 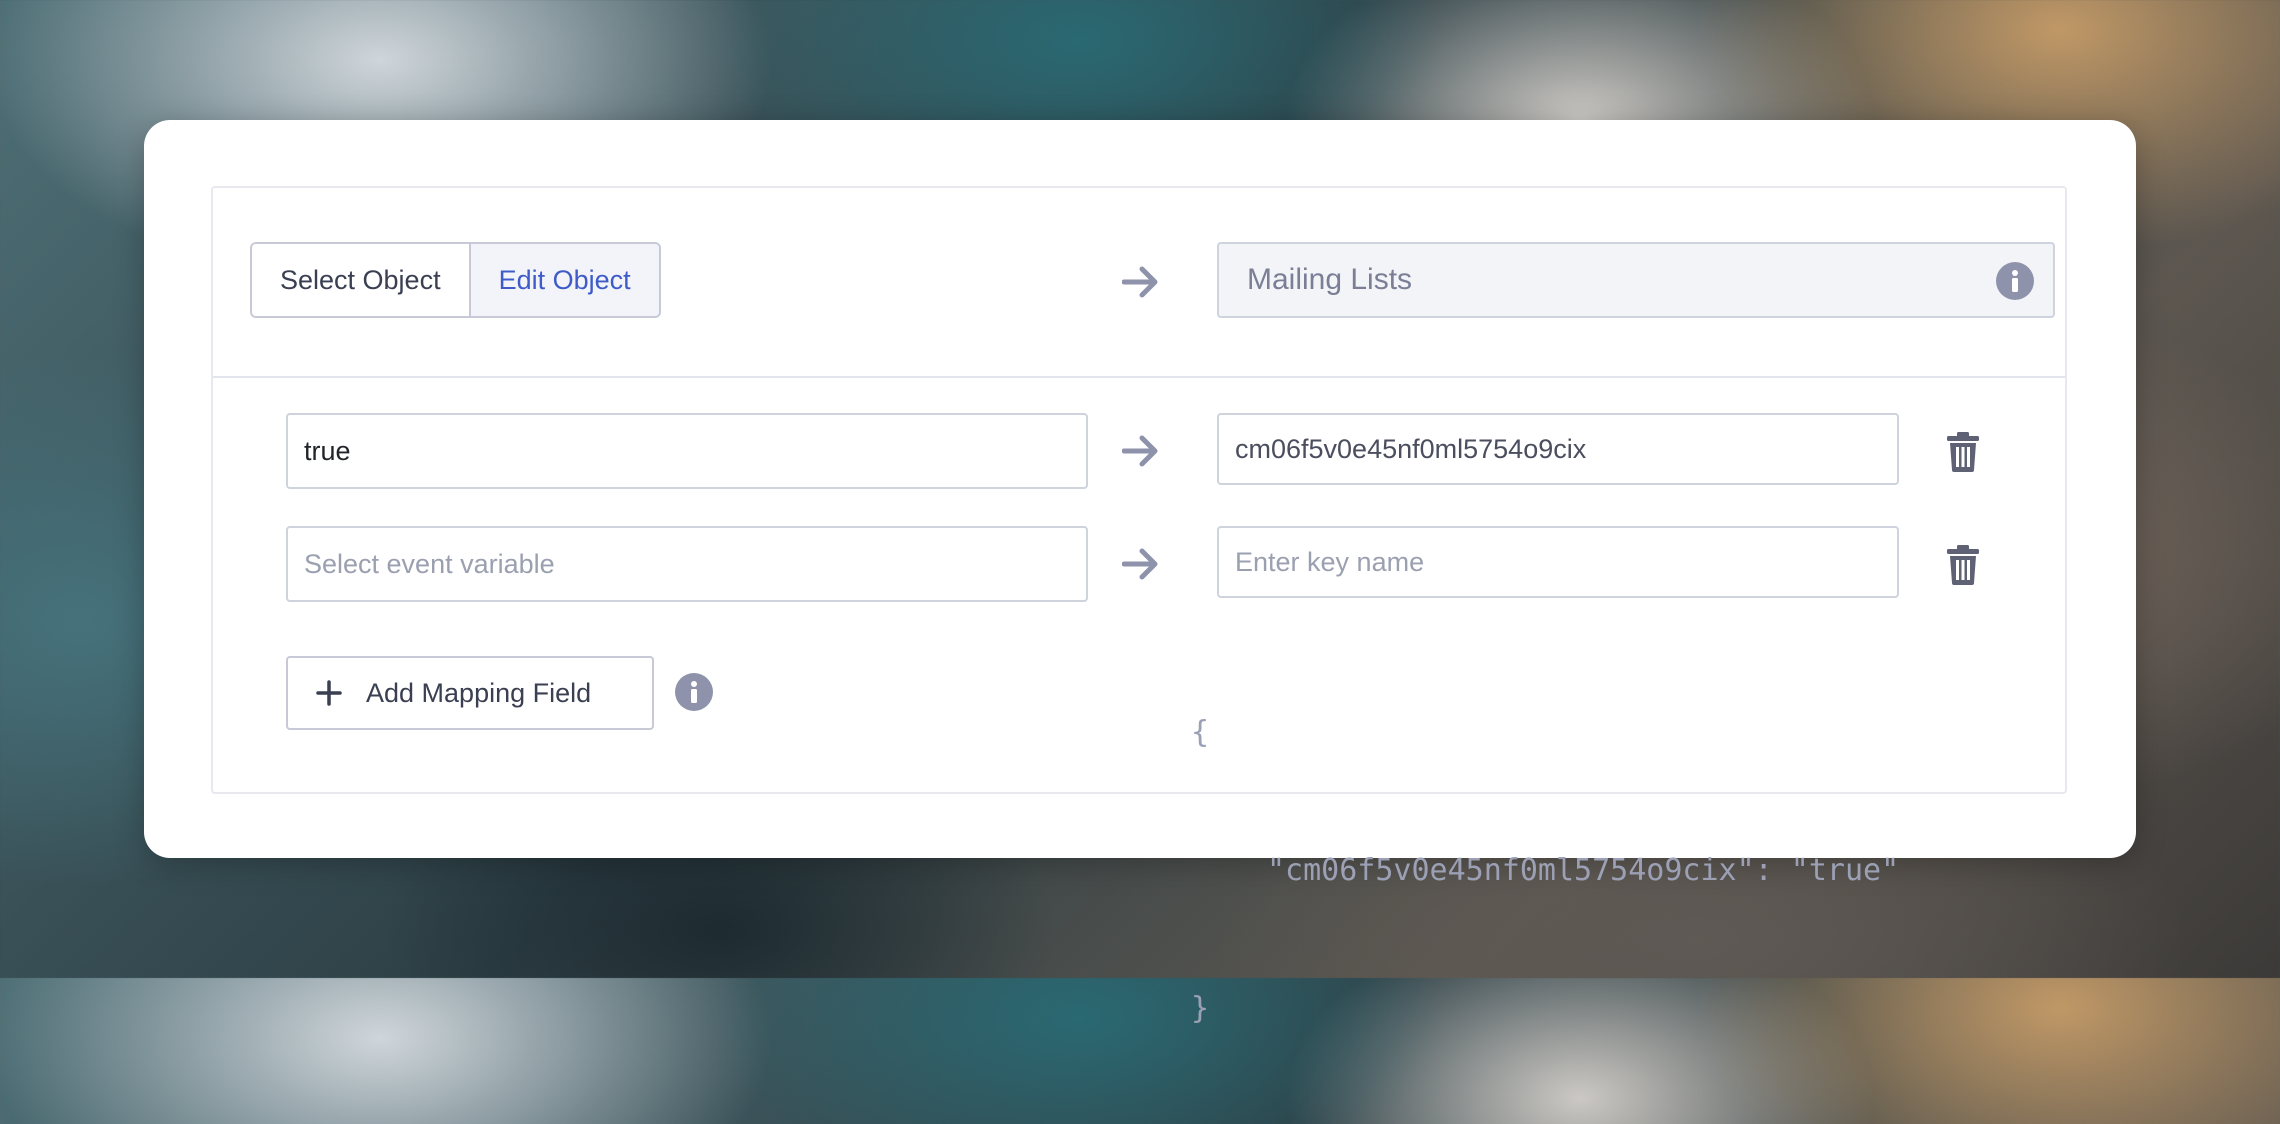 I want to click on edit-object-button: Edit Object, so click(x=563, y=280).